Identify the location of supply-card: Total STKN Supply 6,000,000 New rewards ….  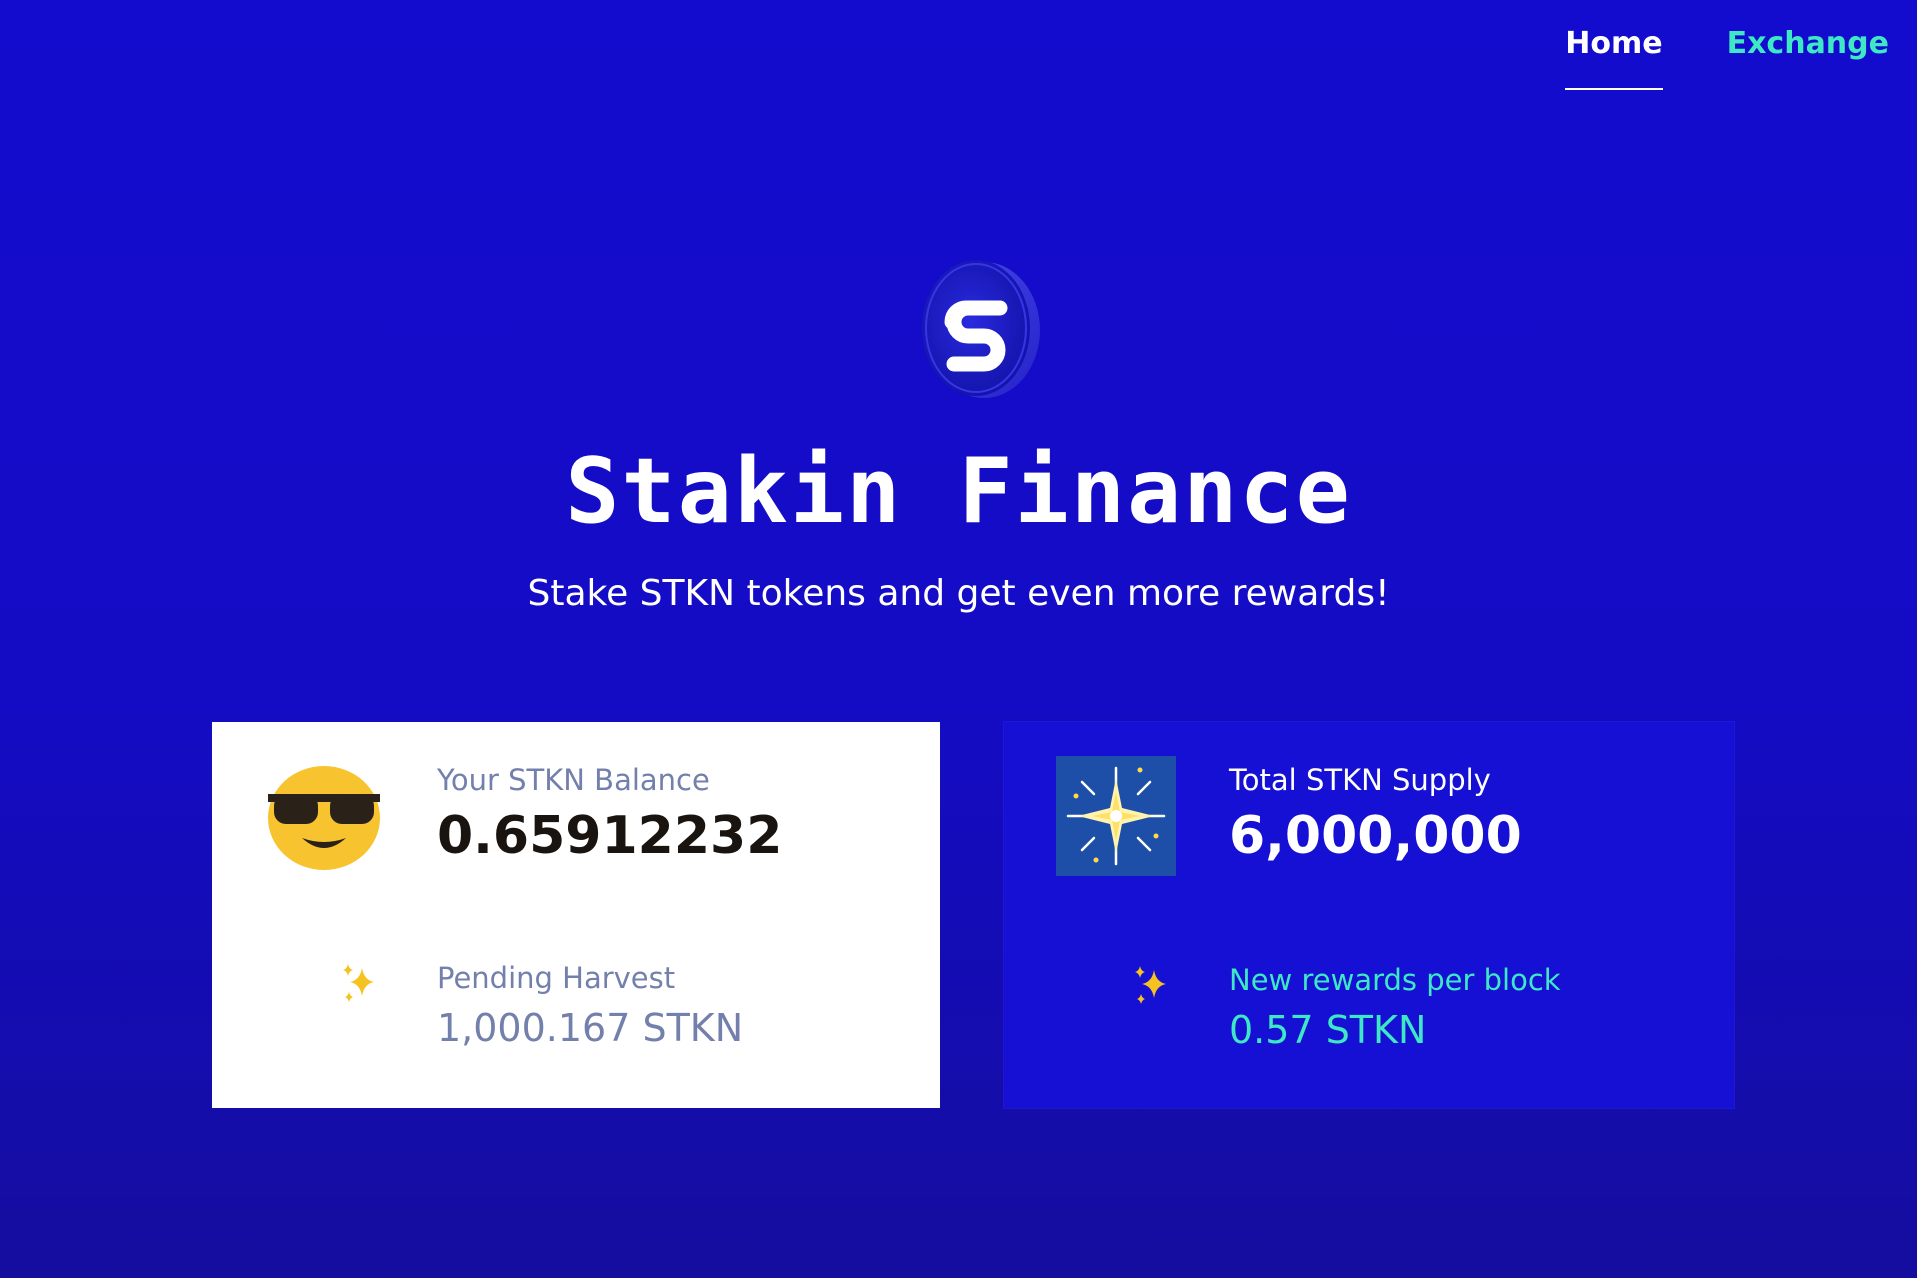
(1369, 915).